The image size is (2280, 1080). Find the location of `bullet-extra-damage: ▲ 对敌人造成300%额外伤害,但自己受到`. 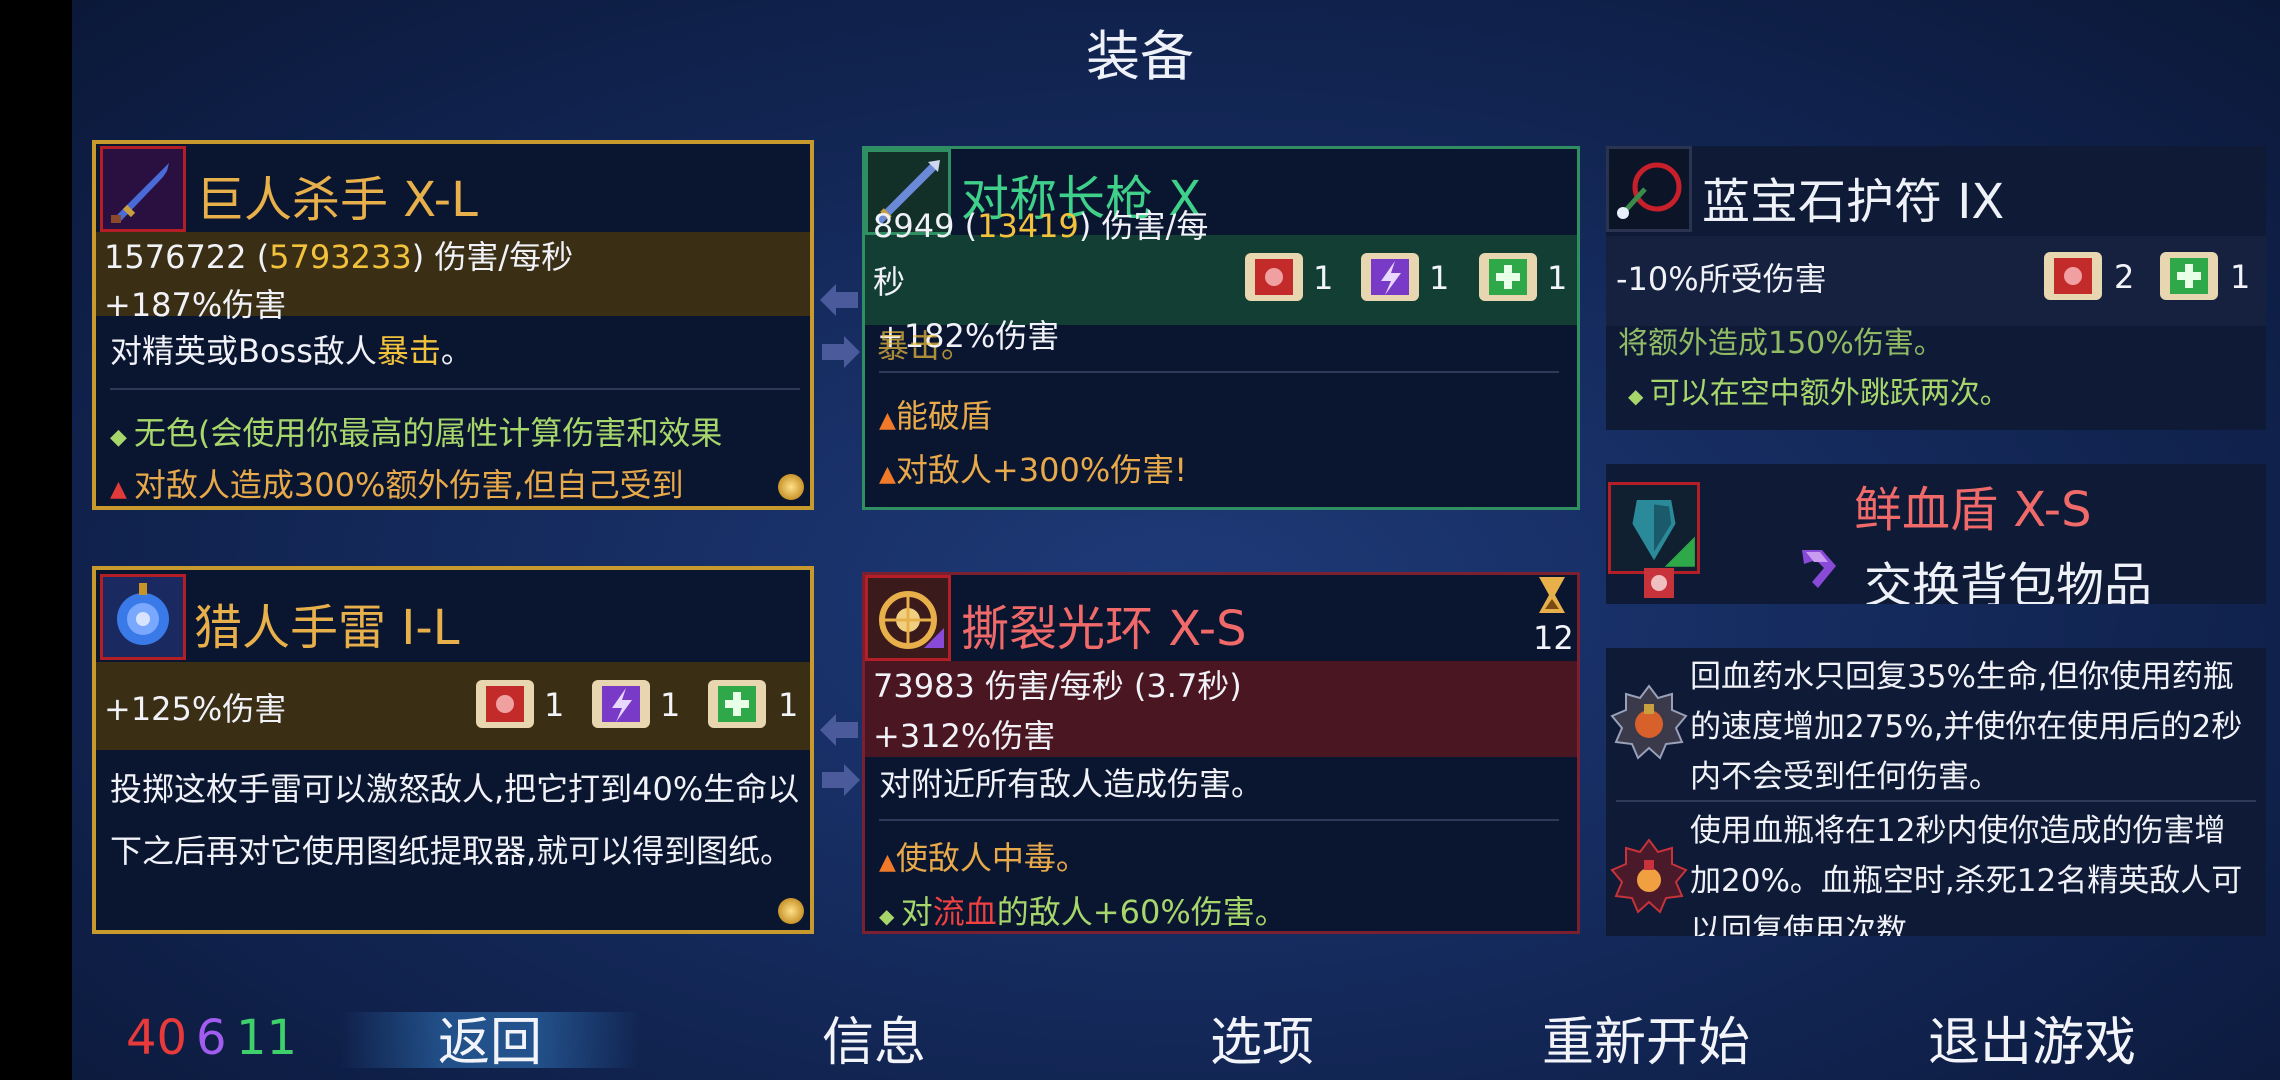

bullet-extra-damage: ▲ 对敌人造成300%额外伤害,但自己受到 is located at coordinates (397, 483).